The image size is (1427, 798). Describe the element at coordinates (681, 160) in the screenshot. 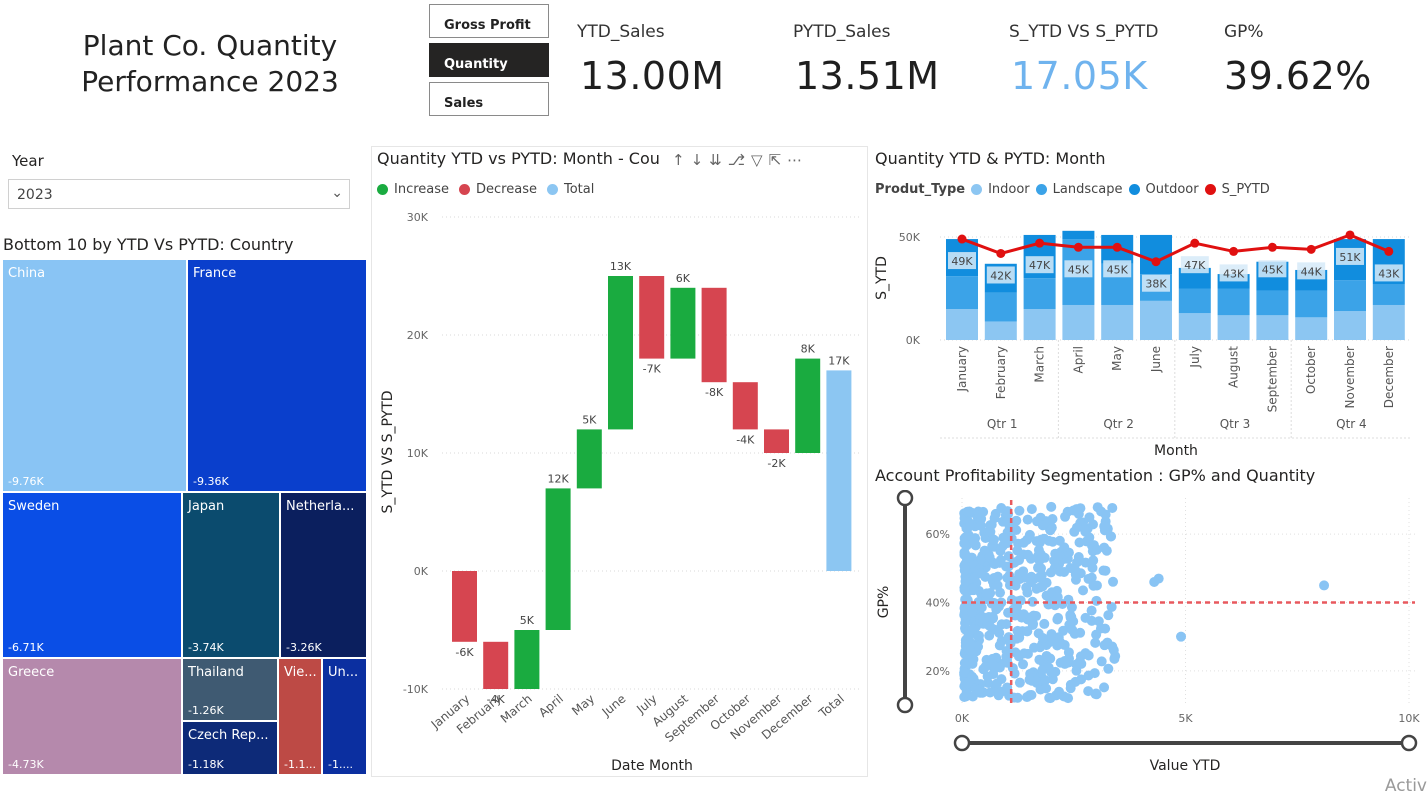

I see `drill-up-icon: ↑` at that location.